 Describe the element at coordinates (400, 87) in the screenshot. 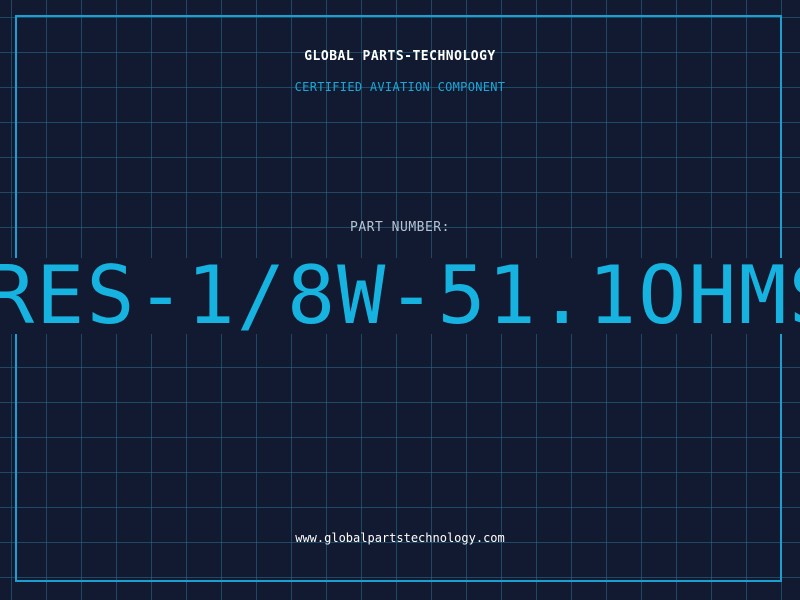

I see `certification-subtitle: CERTIFIED AVIATION COMPONENT` at that location.